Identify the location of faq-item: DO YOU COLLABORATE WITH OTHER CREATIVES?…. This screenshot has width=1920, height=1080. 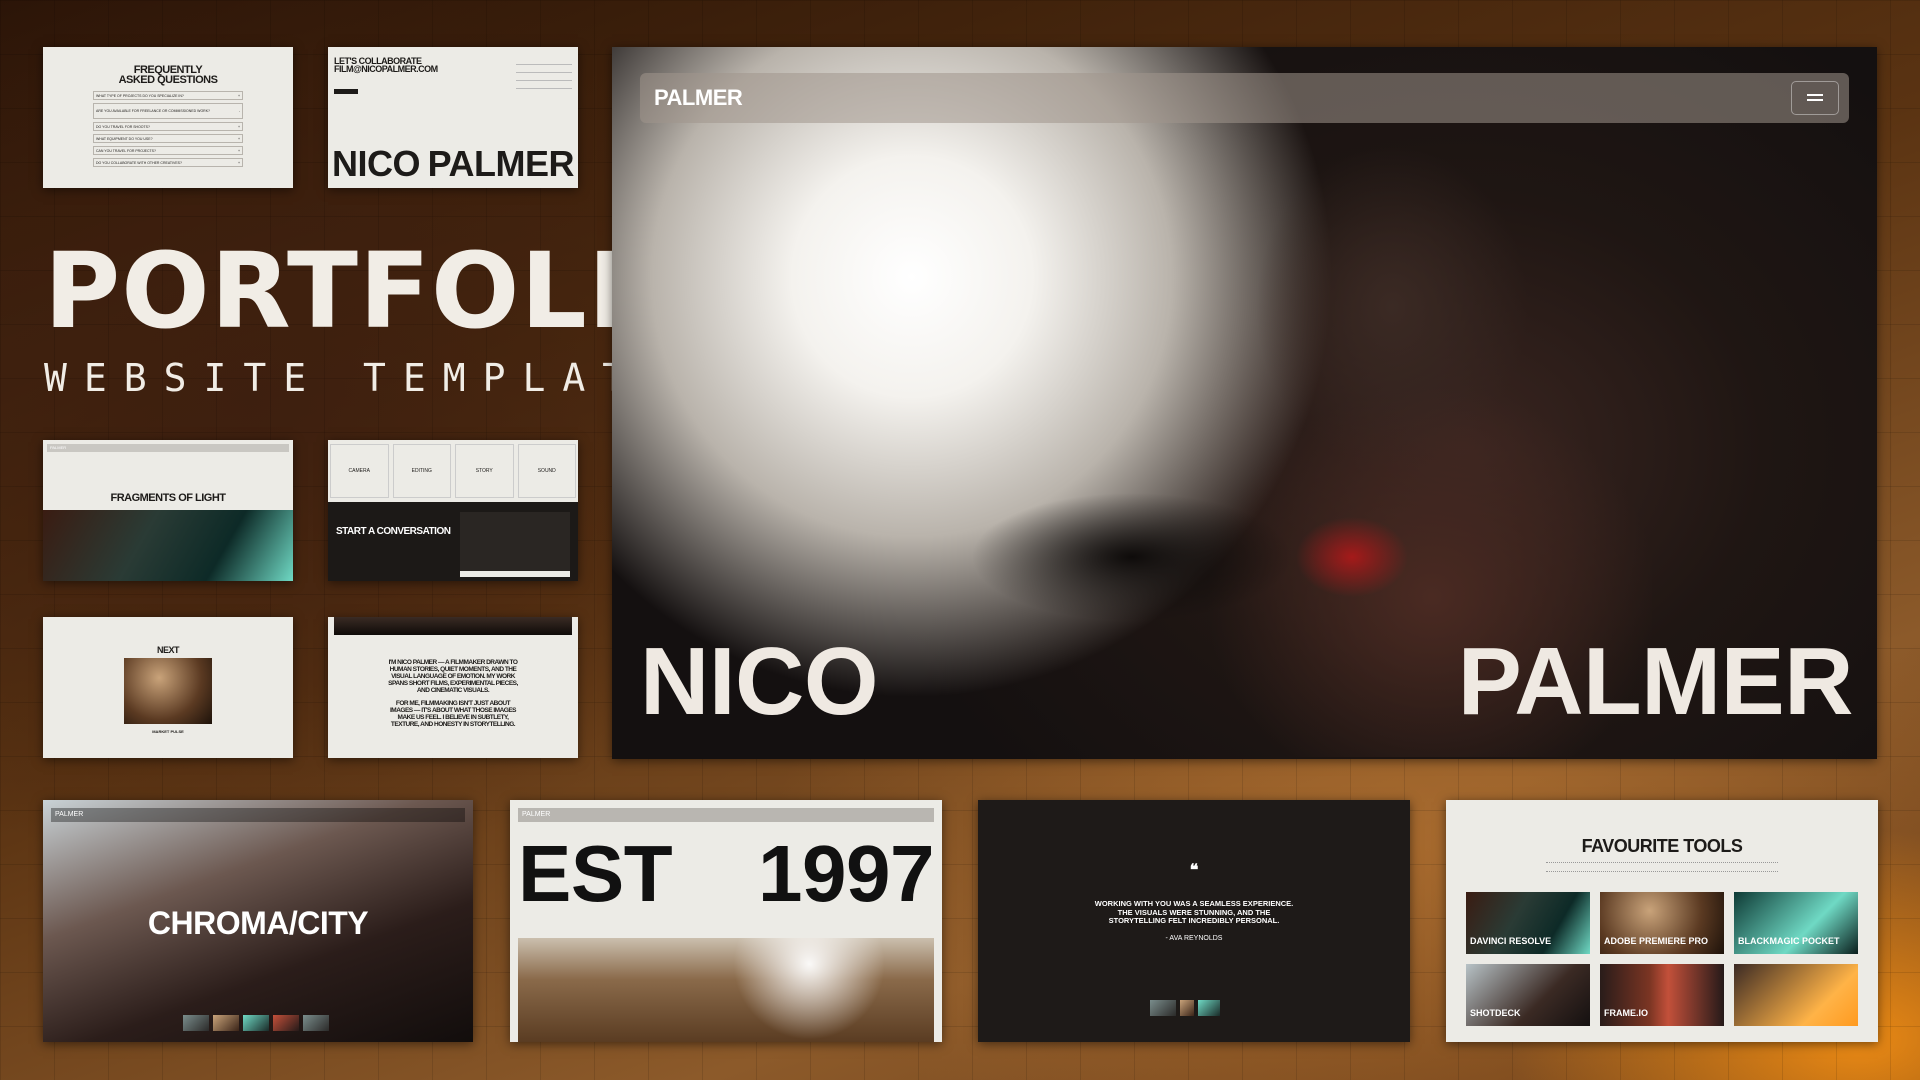
(168, 162).